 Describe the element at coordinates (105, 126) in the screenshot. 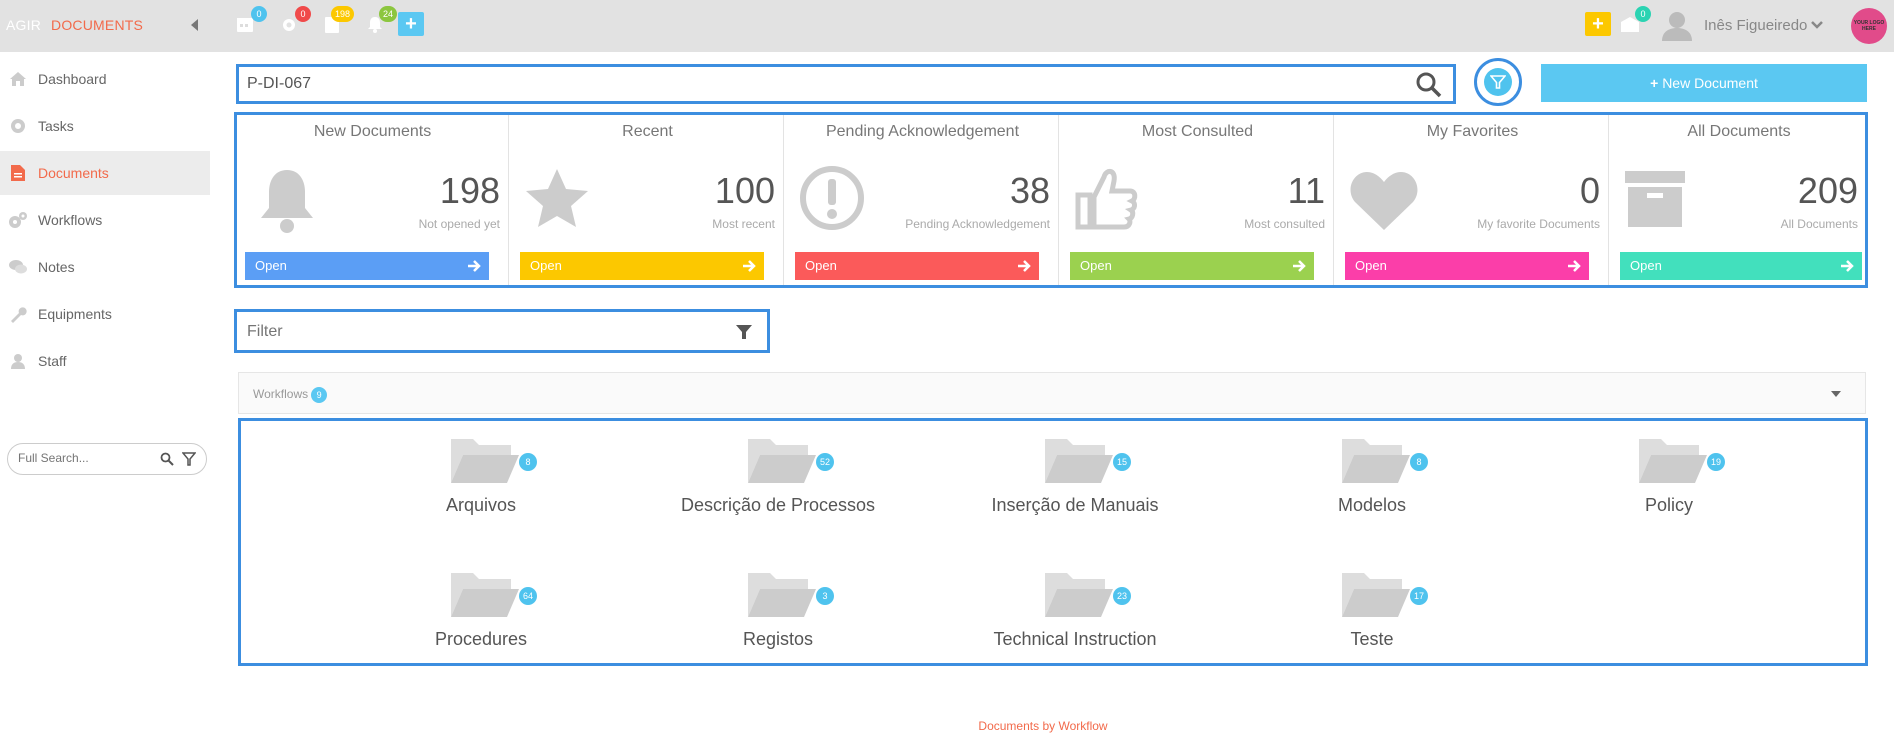

I see `sidebar-item-tasks: Tasks` at that location.